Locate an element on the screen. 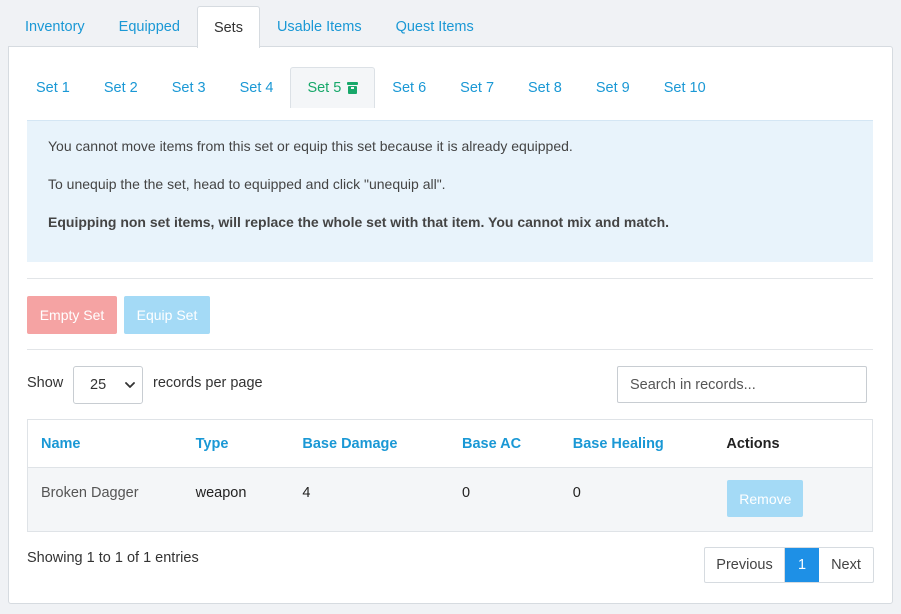  tab-label: Set 10 is located at coordinates (684, 88).